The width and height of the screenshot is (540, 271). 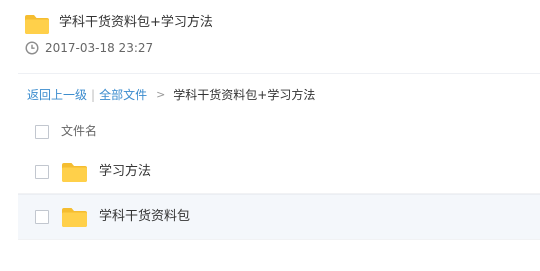 I want to click on breadcrumb: 返回上一级 | 全部文件 > 学科干货资料包+学习方法, so click(x=171, y=95).